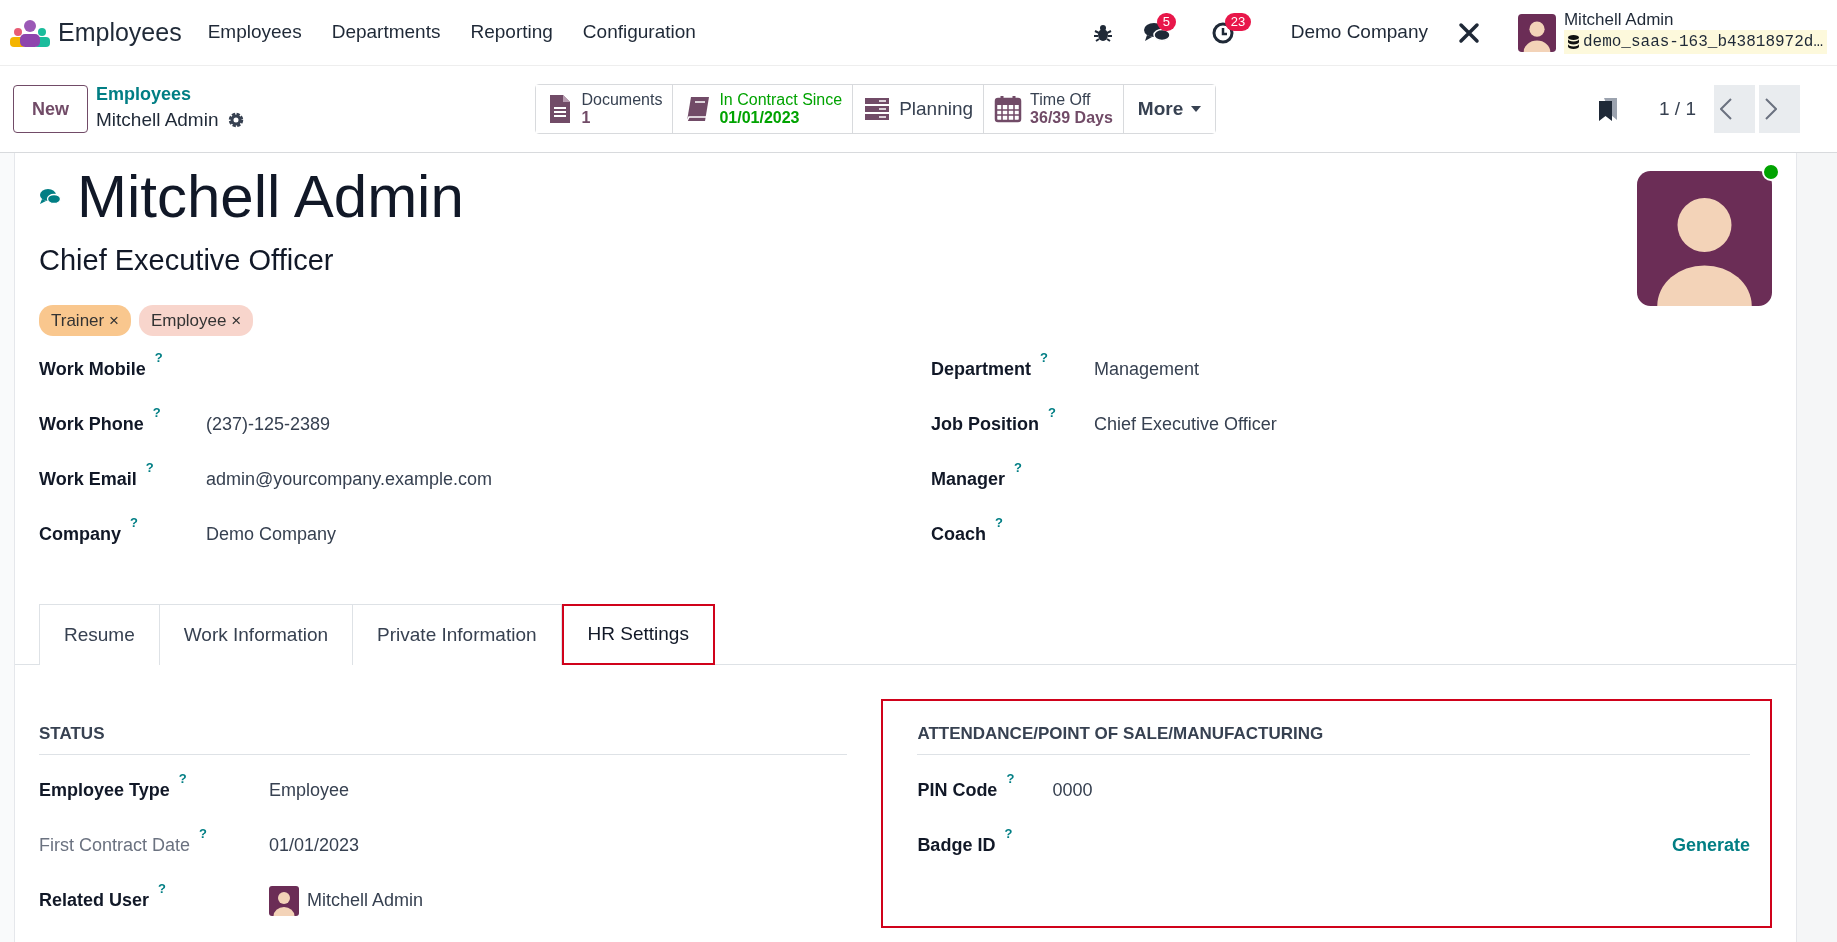 The width and height of the screenshot is (1837, 942). I want to click on field-value: (237)-125-2389, so click(268, 424).